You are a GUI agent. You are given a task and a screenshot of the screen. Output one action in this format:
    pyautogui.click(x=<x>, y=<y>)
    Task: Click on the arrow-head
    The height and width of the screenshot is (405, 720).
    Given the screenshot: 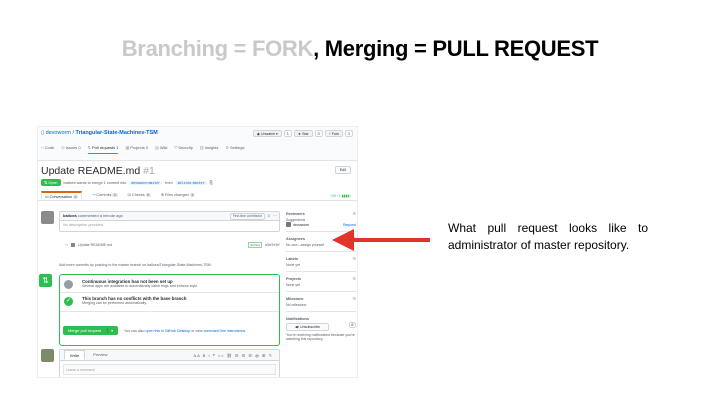 What is the action you would take?
    pyautogui.click(x=343, y=240)
    